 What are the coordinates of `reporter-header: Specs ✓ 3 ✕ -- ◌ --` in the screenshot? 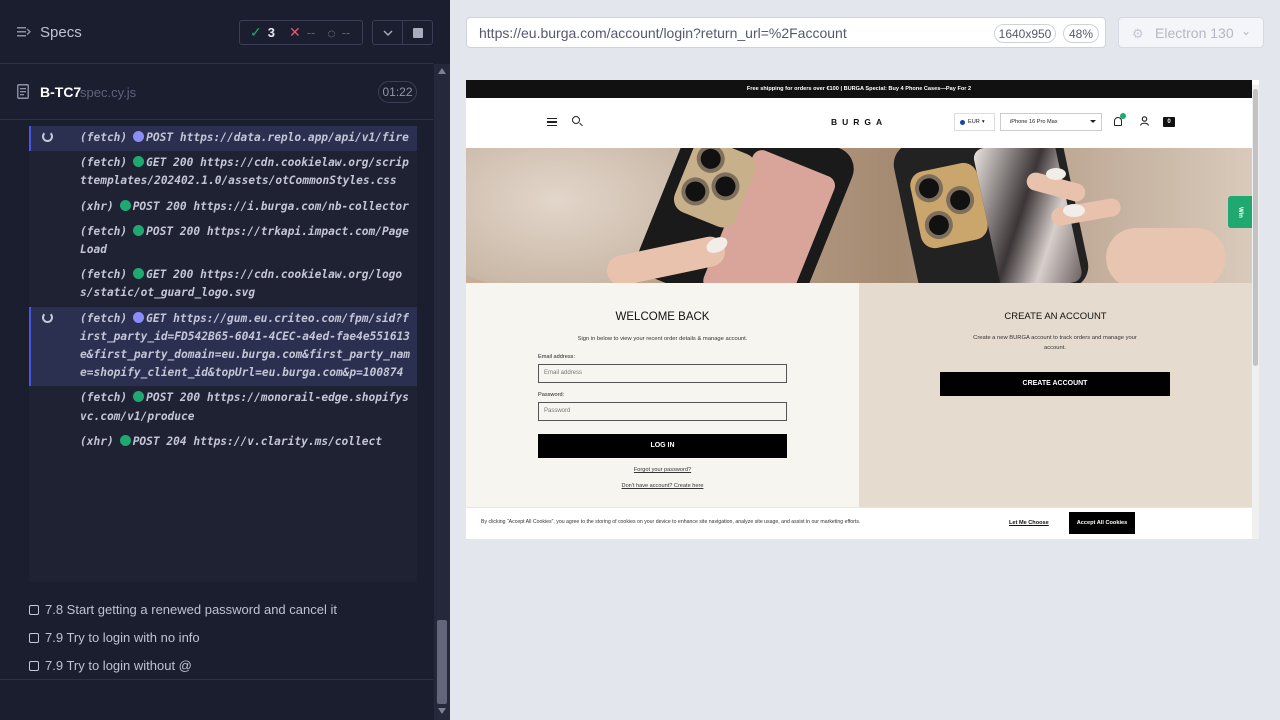 It's located at (216, 32).